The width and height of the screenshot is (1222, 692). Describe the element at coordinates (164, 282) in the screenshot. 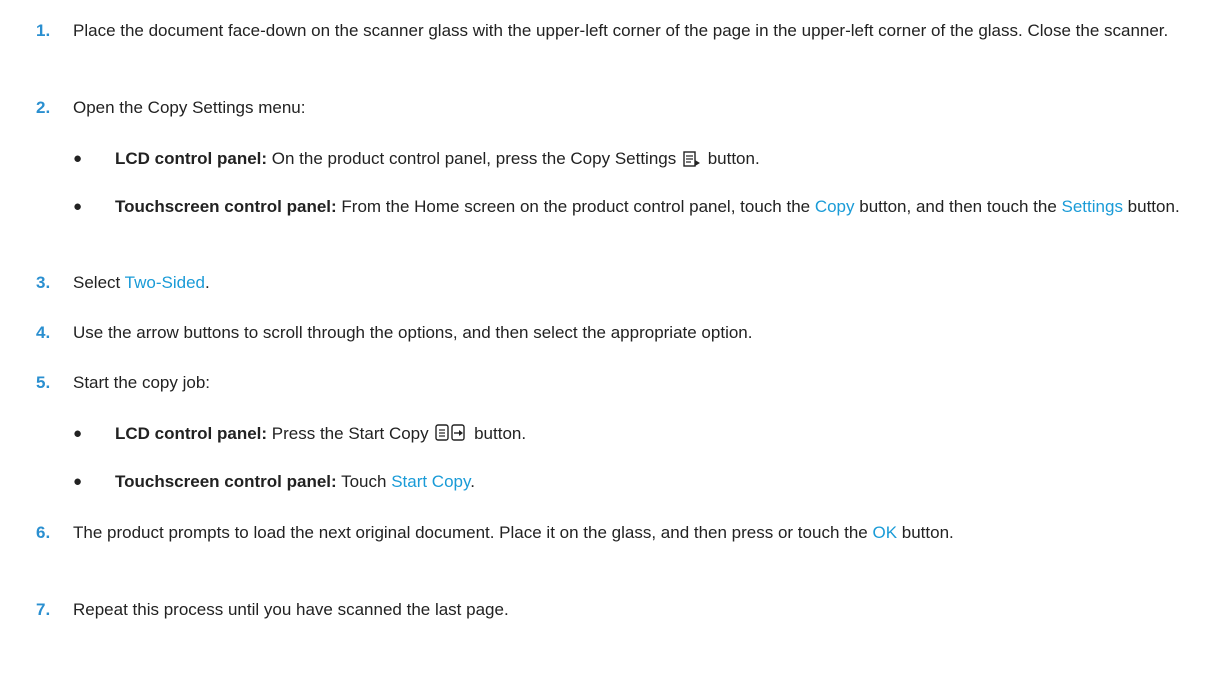

I see `two-sided-term: Two-Sided` at that location.